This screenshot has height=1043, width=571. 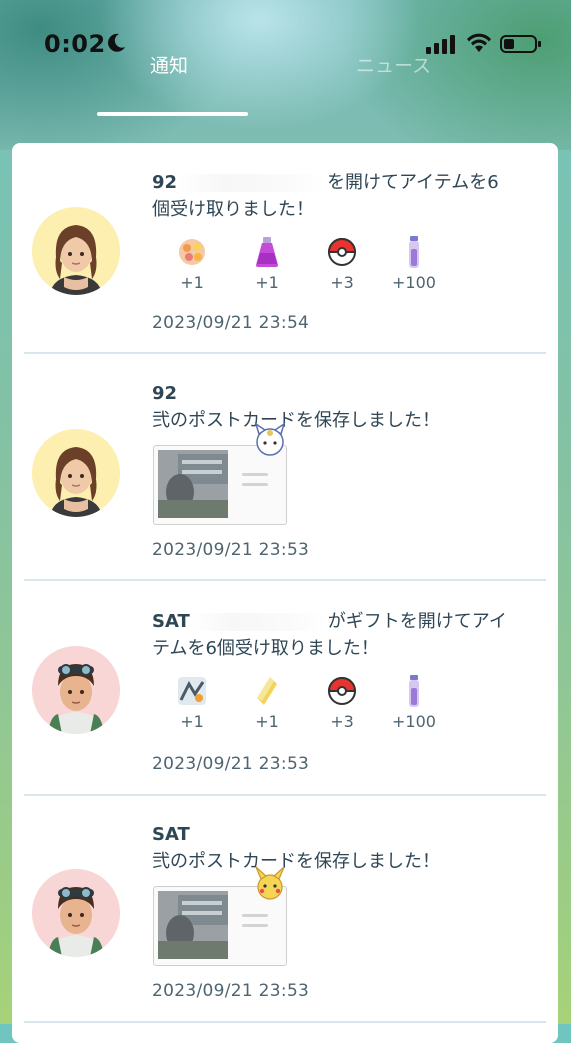 What do you see at coordinates (192, 691) in the screenshot?
I see `egg-incubator-icon` at bounding box center [192, 691].